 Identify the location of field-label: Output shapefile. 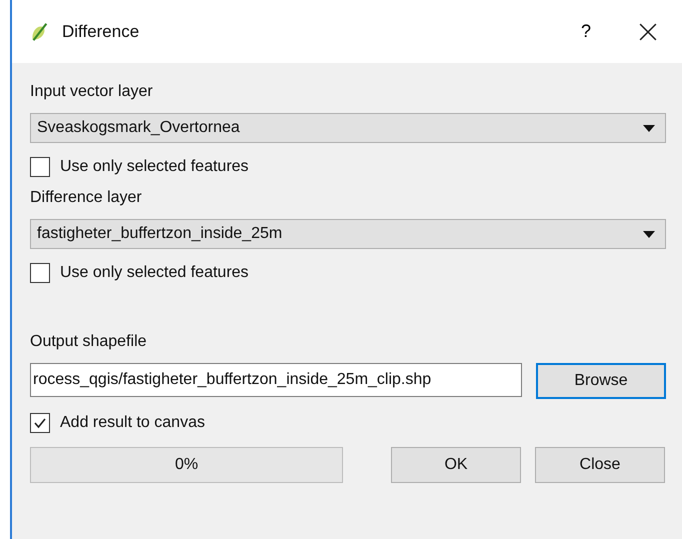
(89, 342).